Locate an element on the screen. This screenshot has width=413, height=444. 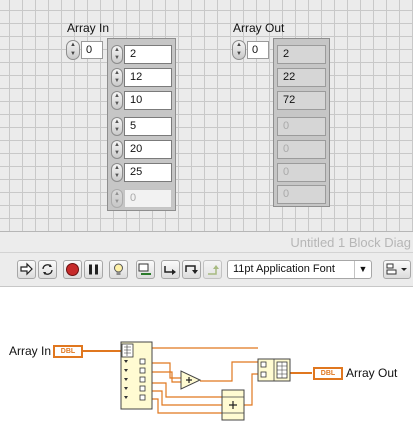
retain-wire-values-button is located at coordinates (145, 269).